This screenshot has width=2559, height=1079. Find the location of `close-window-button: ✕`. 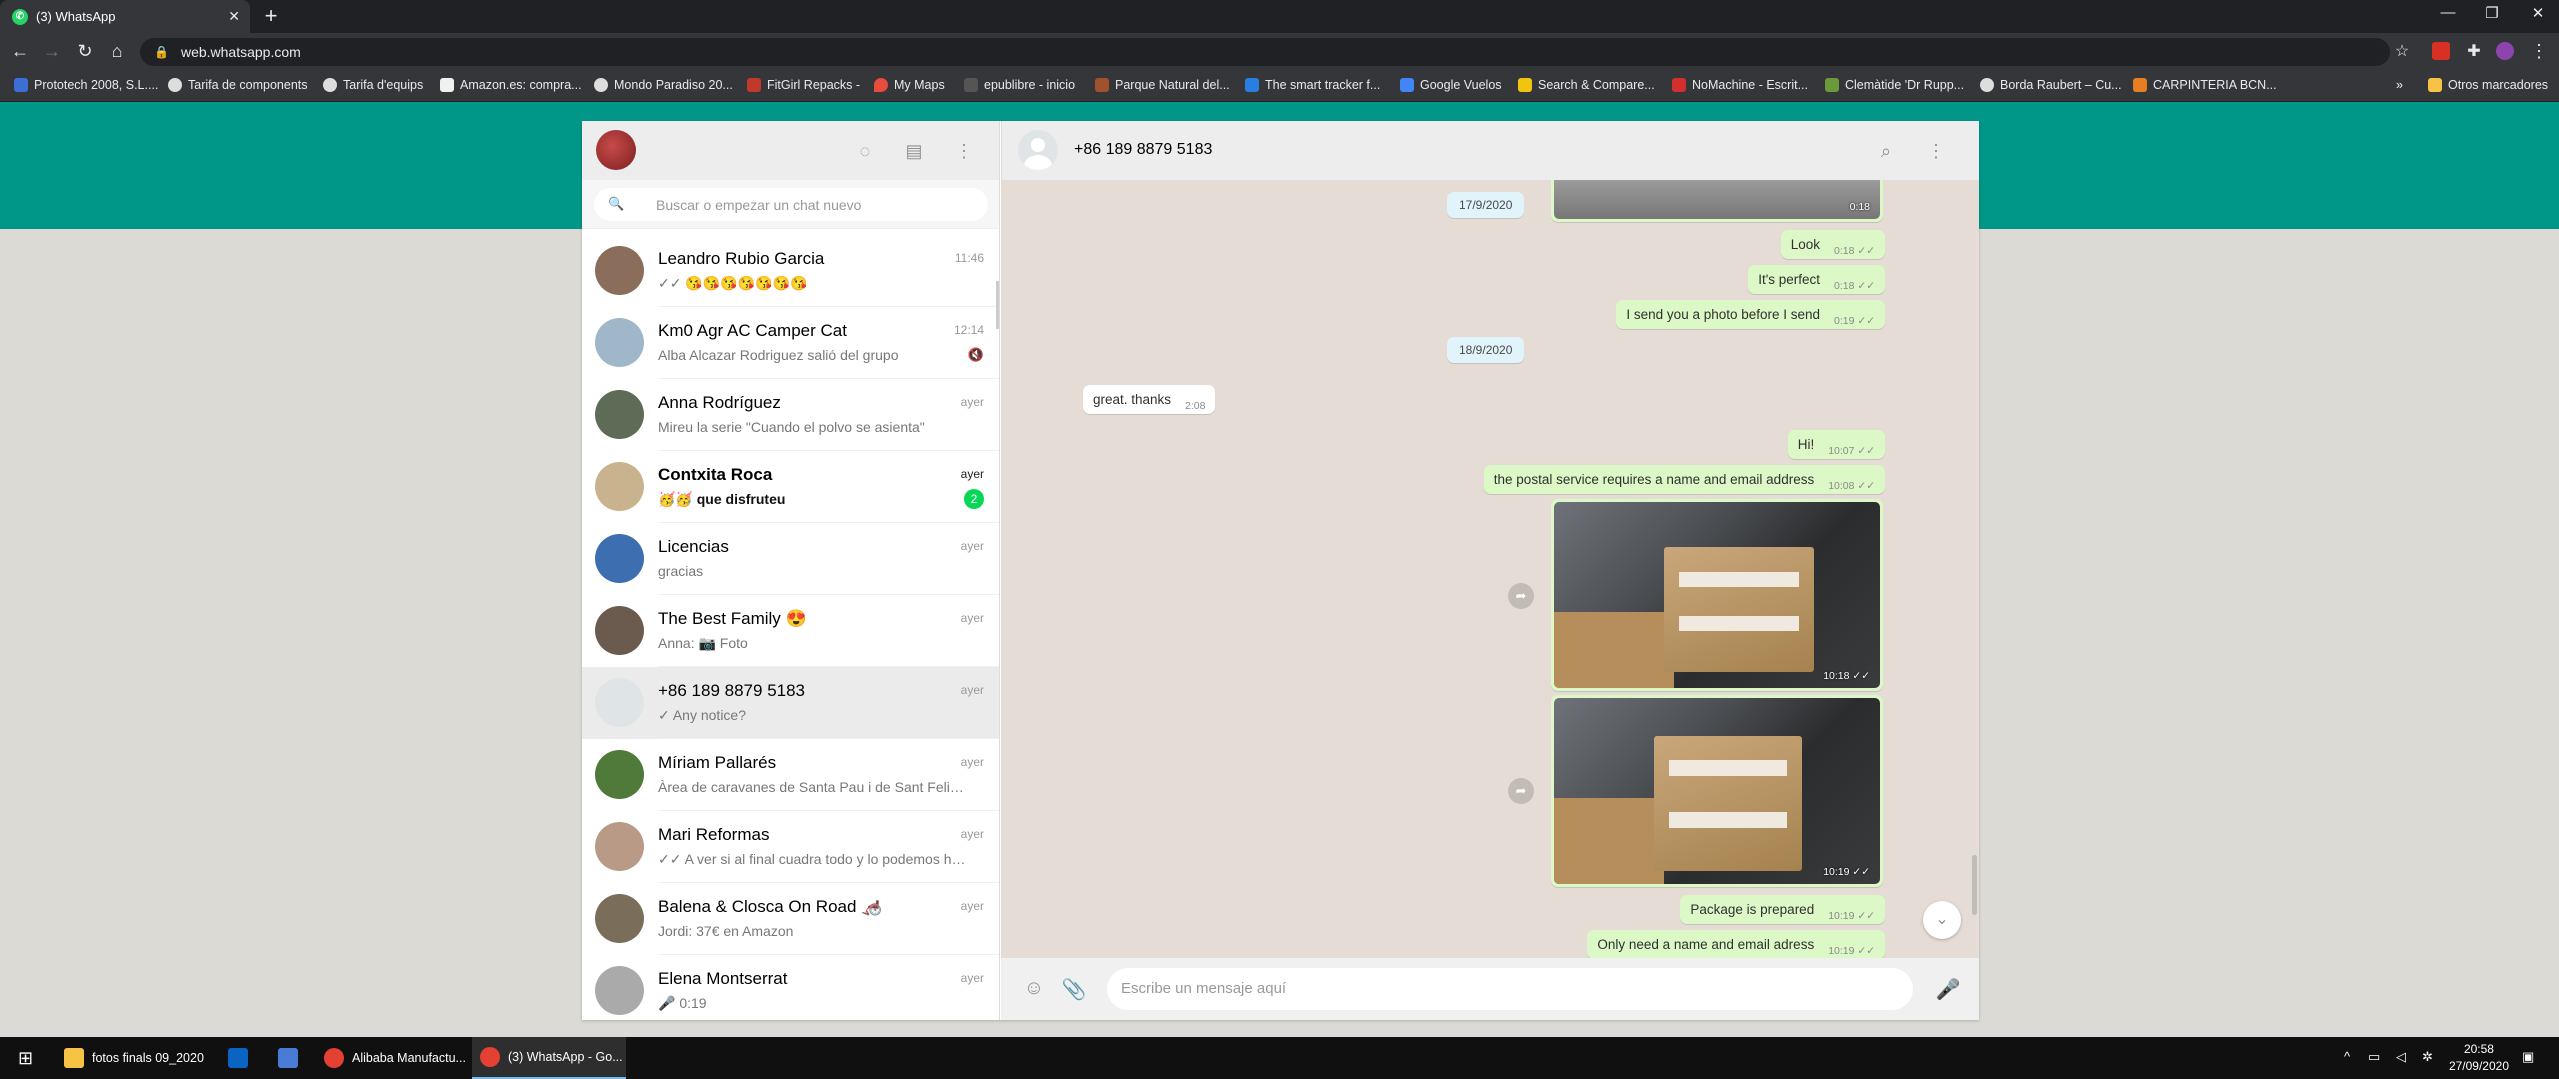

close-window-button: ✕ is located at coordinates (2538, 13).